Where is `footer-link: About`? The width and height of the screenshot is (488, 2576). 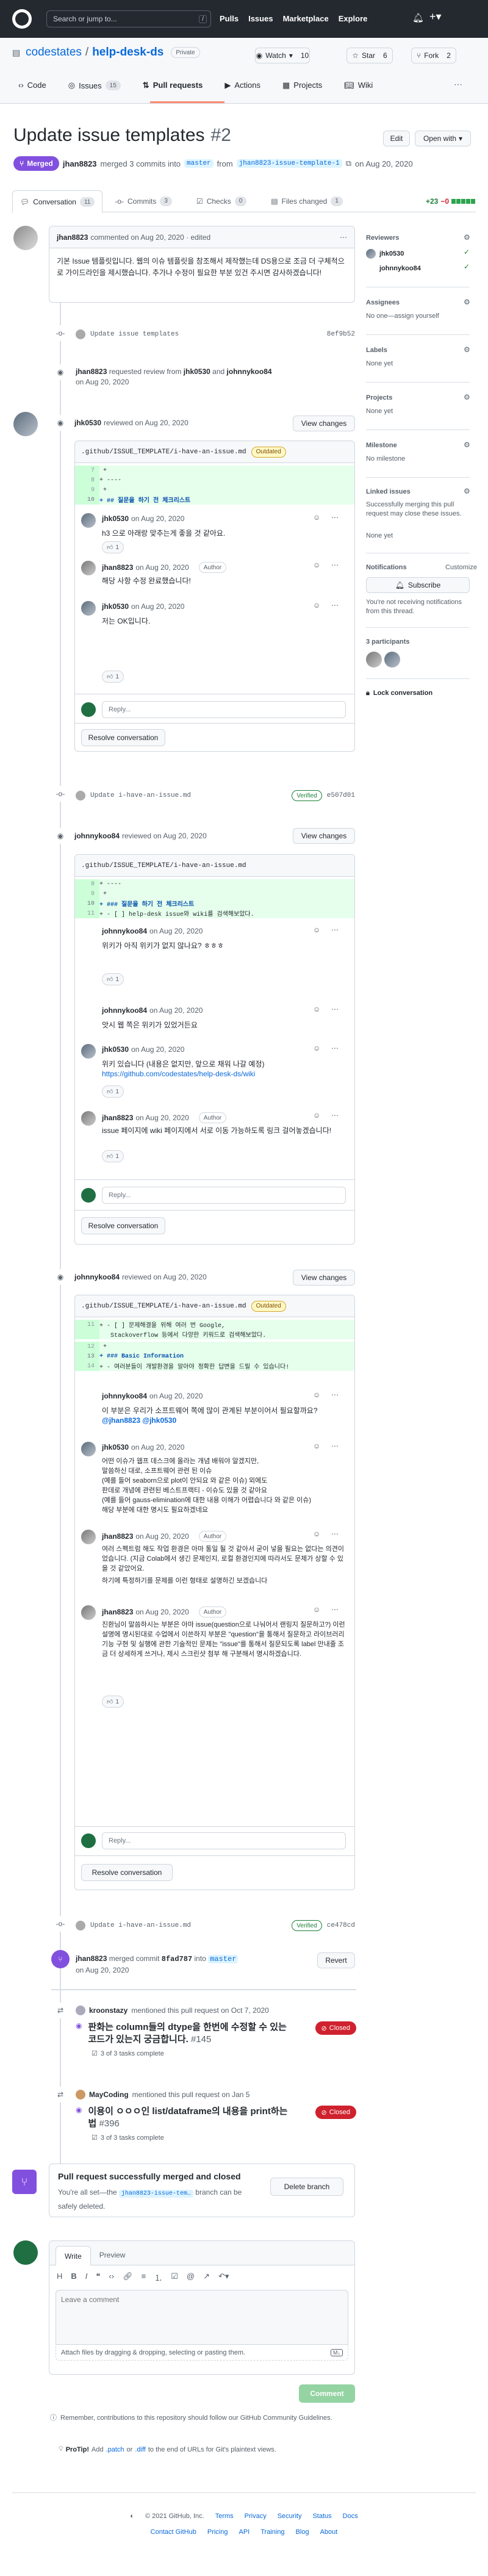
footer-link: About is located at coordinates (329, 2532).